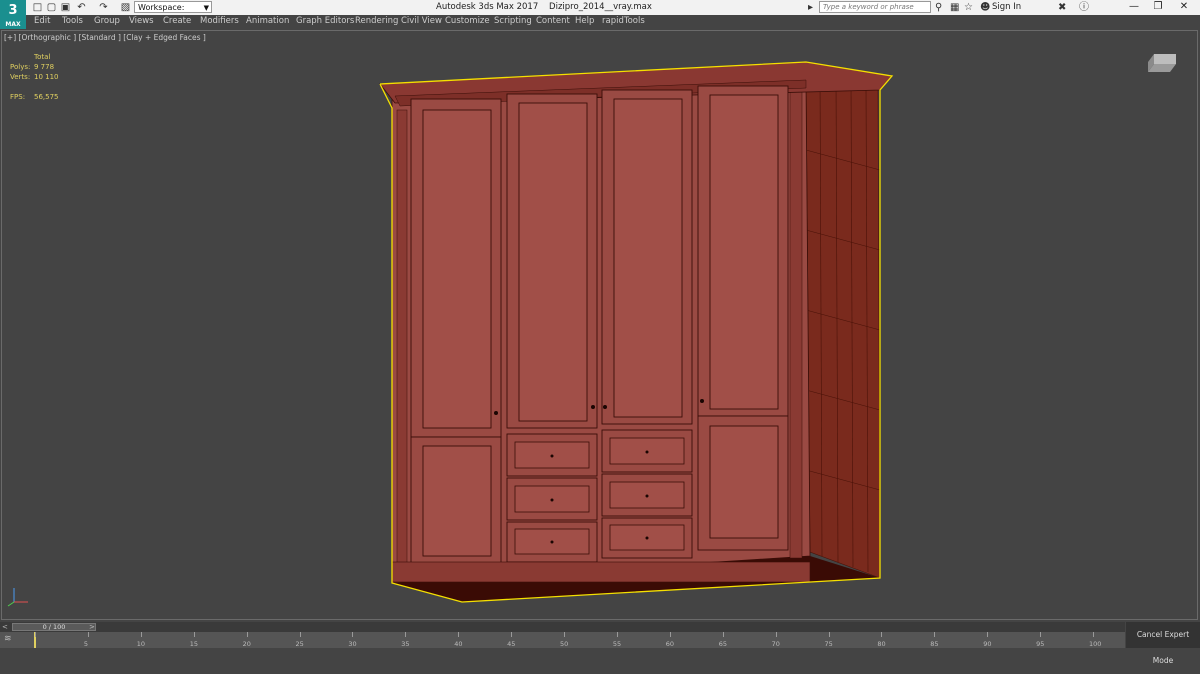  I want to click on time-slider-next-icon: >, so click(92, 627).